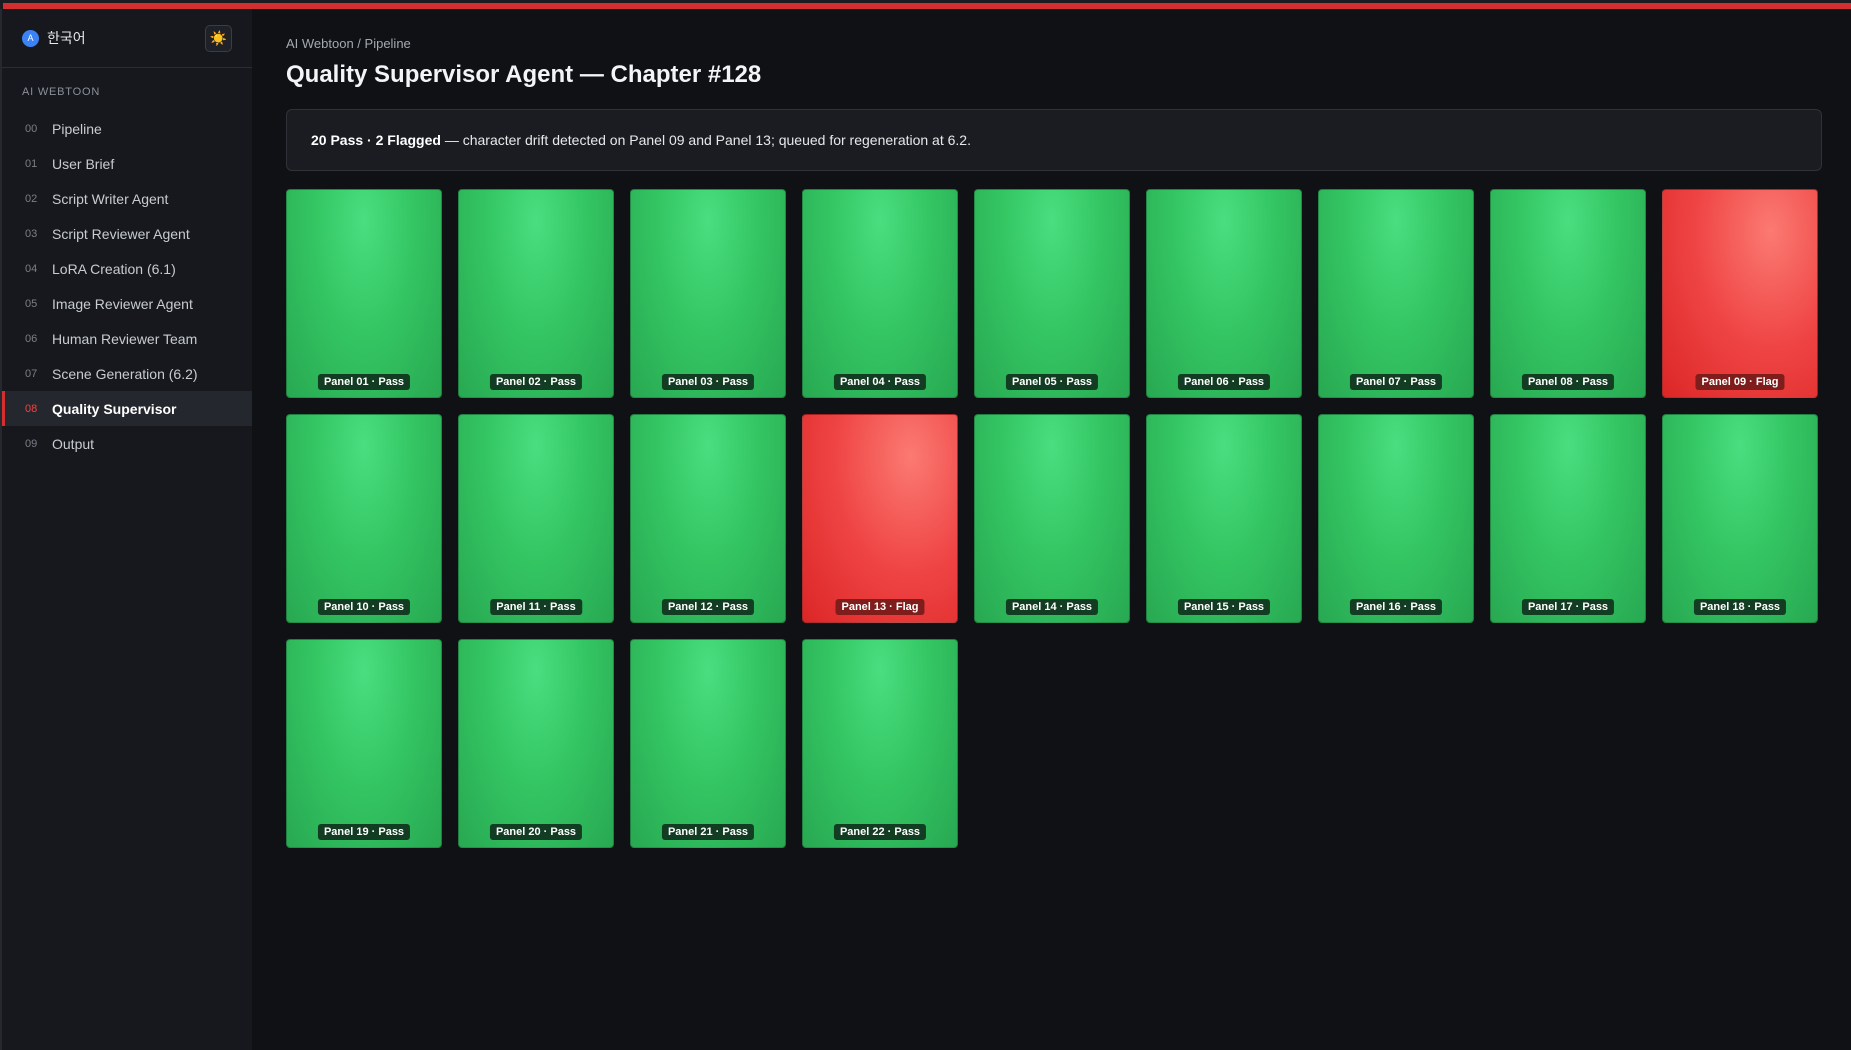  I want to click on panel-card: Panel 07 · Pass, so click(1396, 293).